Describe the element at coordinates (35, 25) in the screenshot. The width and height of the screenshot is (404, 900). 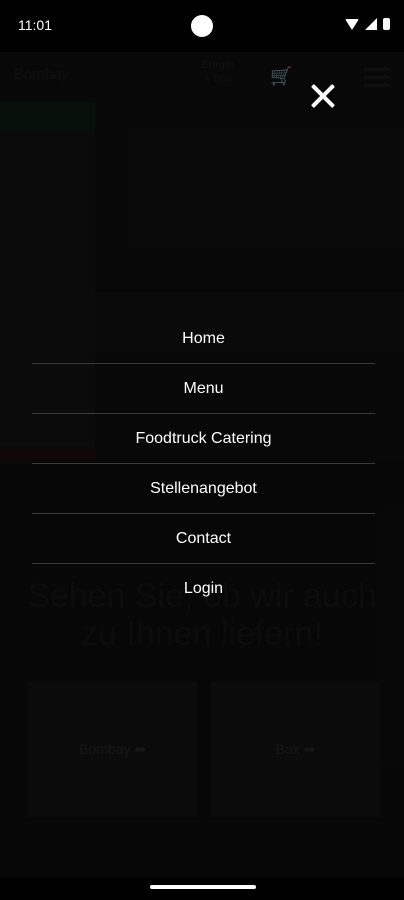
I see `status-time: 11:01` at that location.